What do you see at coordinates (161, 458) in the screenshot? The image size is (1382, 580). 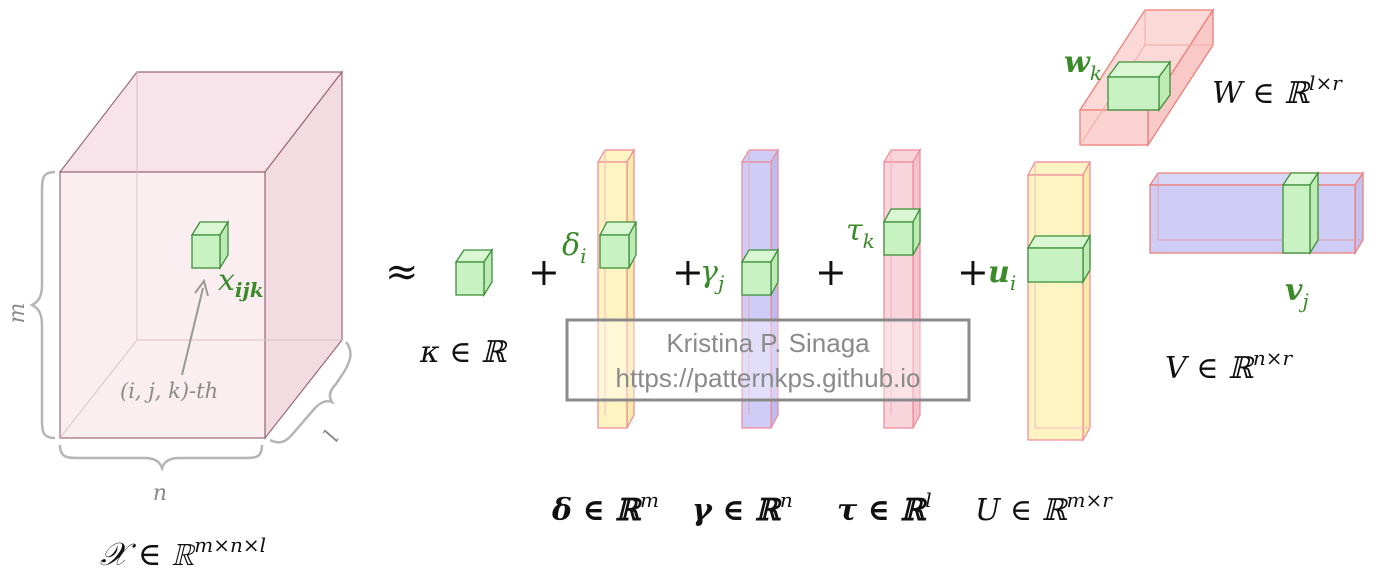 I see `brace-n` at bounding box center [161, 458].